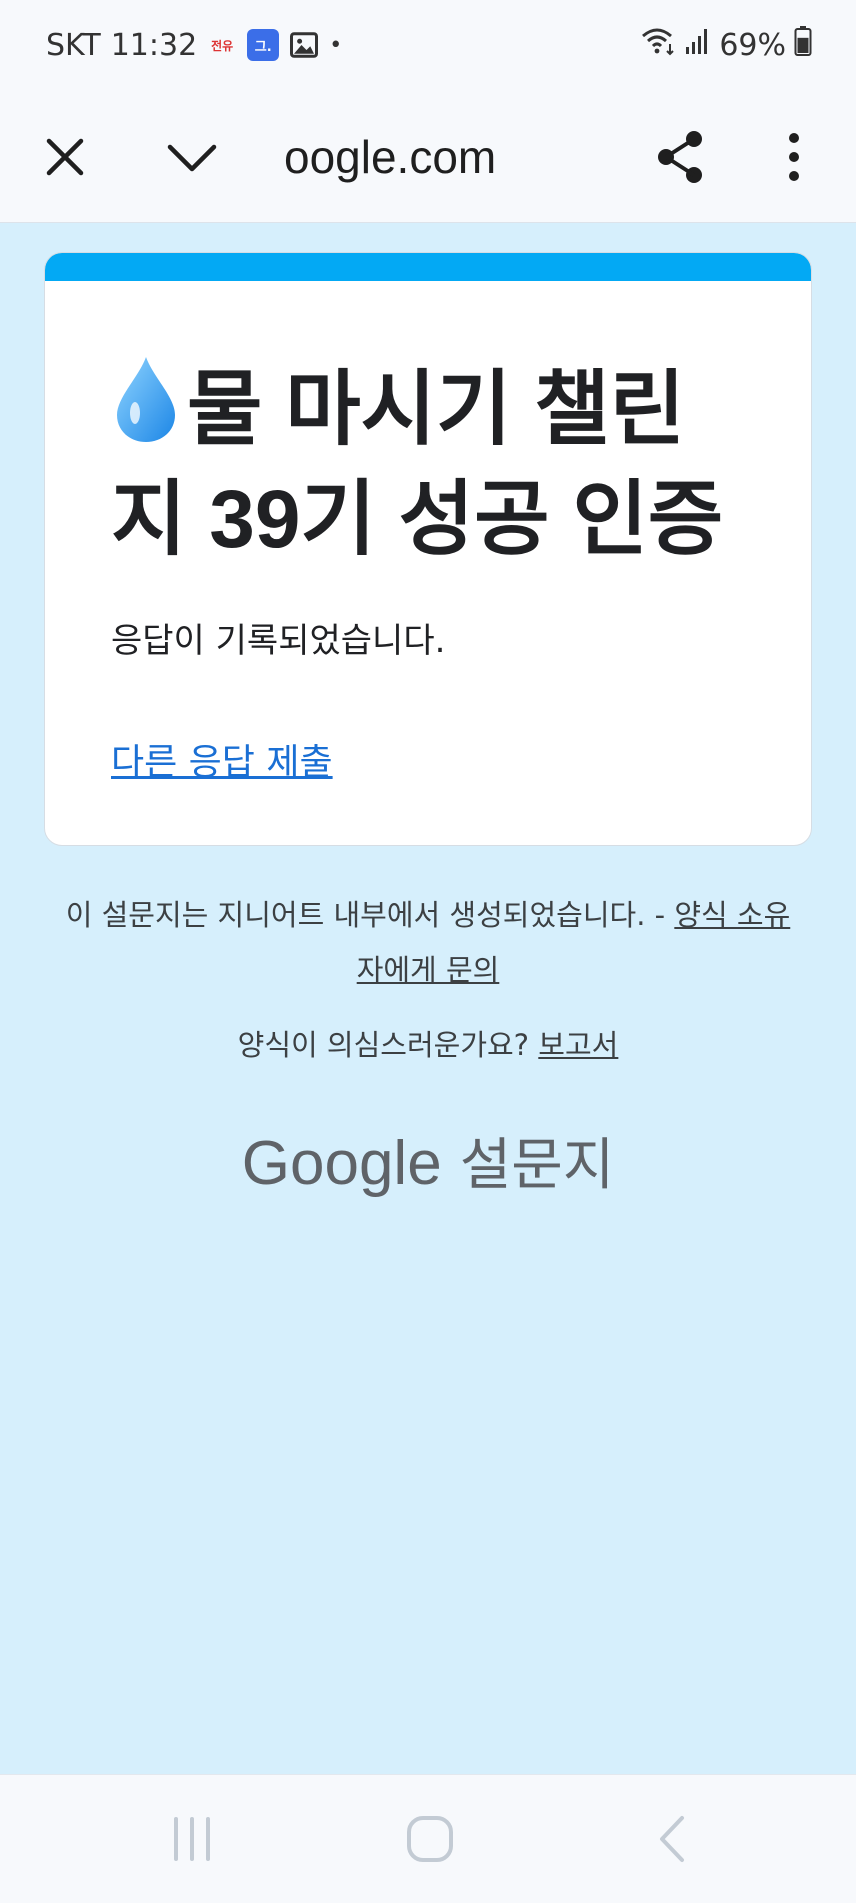  What do you see at coordinates (388, 1045) in the screenshot?
I see `report-question-text: 양식이 의심스러운가요?` at bounding box center [388, 1045].